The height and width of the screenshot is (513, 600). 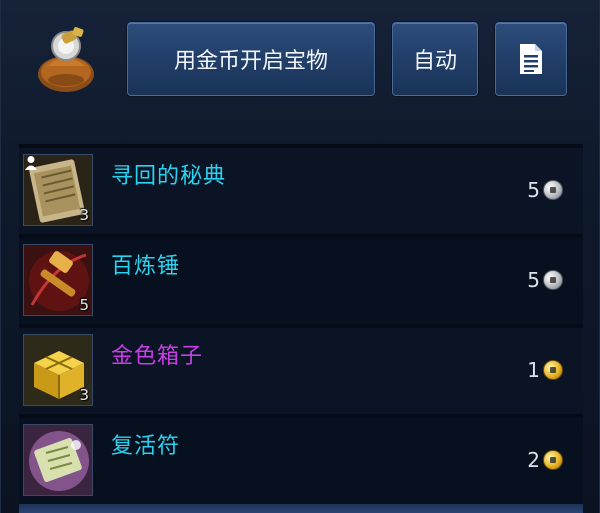 What do you see at coordinates (146, 266) in the screenshot?
I see `item-name: 百炼锤` at bounding box center [146, 266].